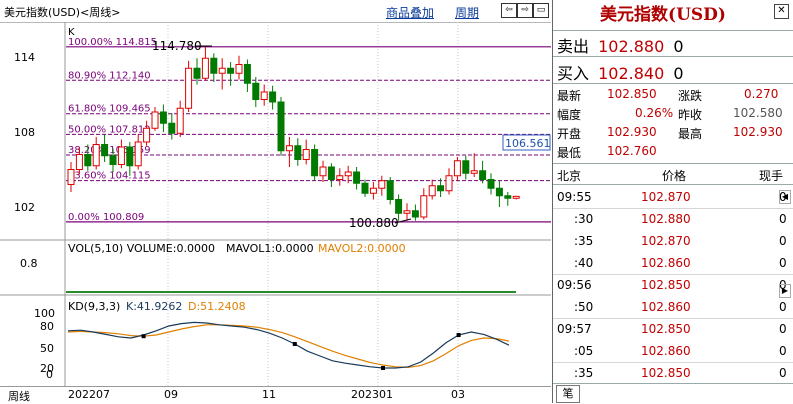 This screenshot has height=404, width=793. Describe the element at coordinates (569, 115) in the screenshot. I see `stat-label: 幅度` at that location.